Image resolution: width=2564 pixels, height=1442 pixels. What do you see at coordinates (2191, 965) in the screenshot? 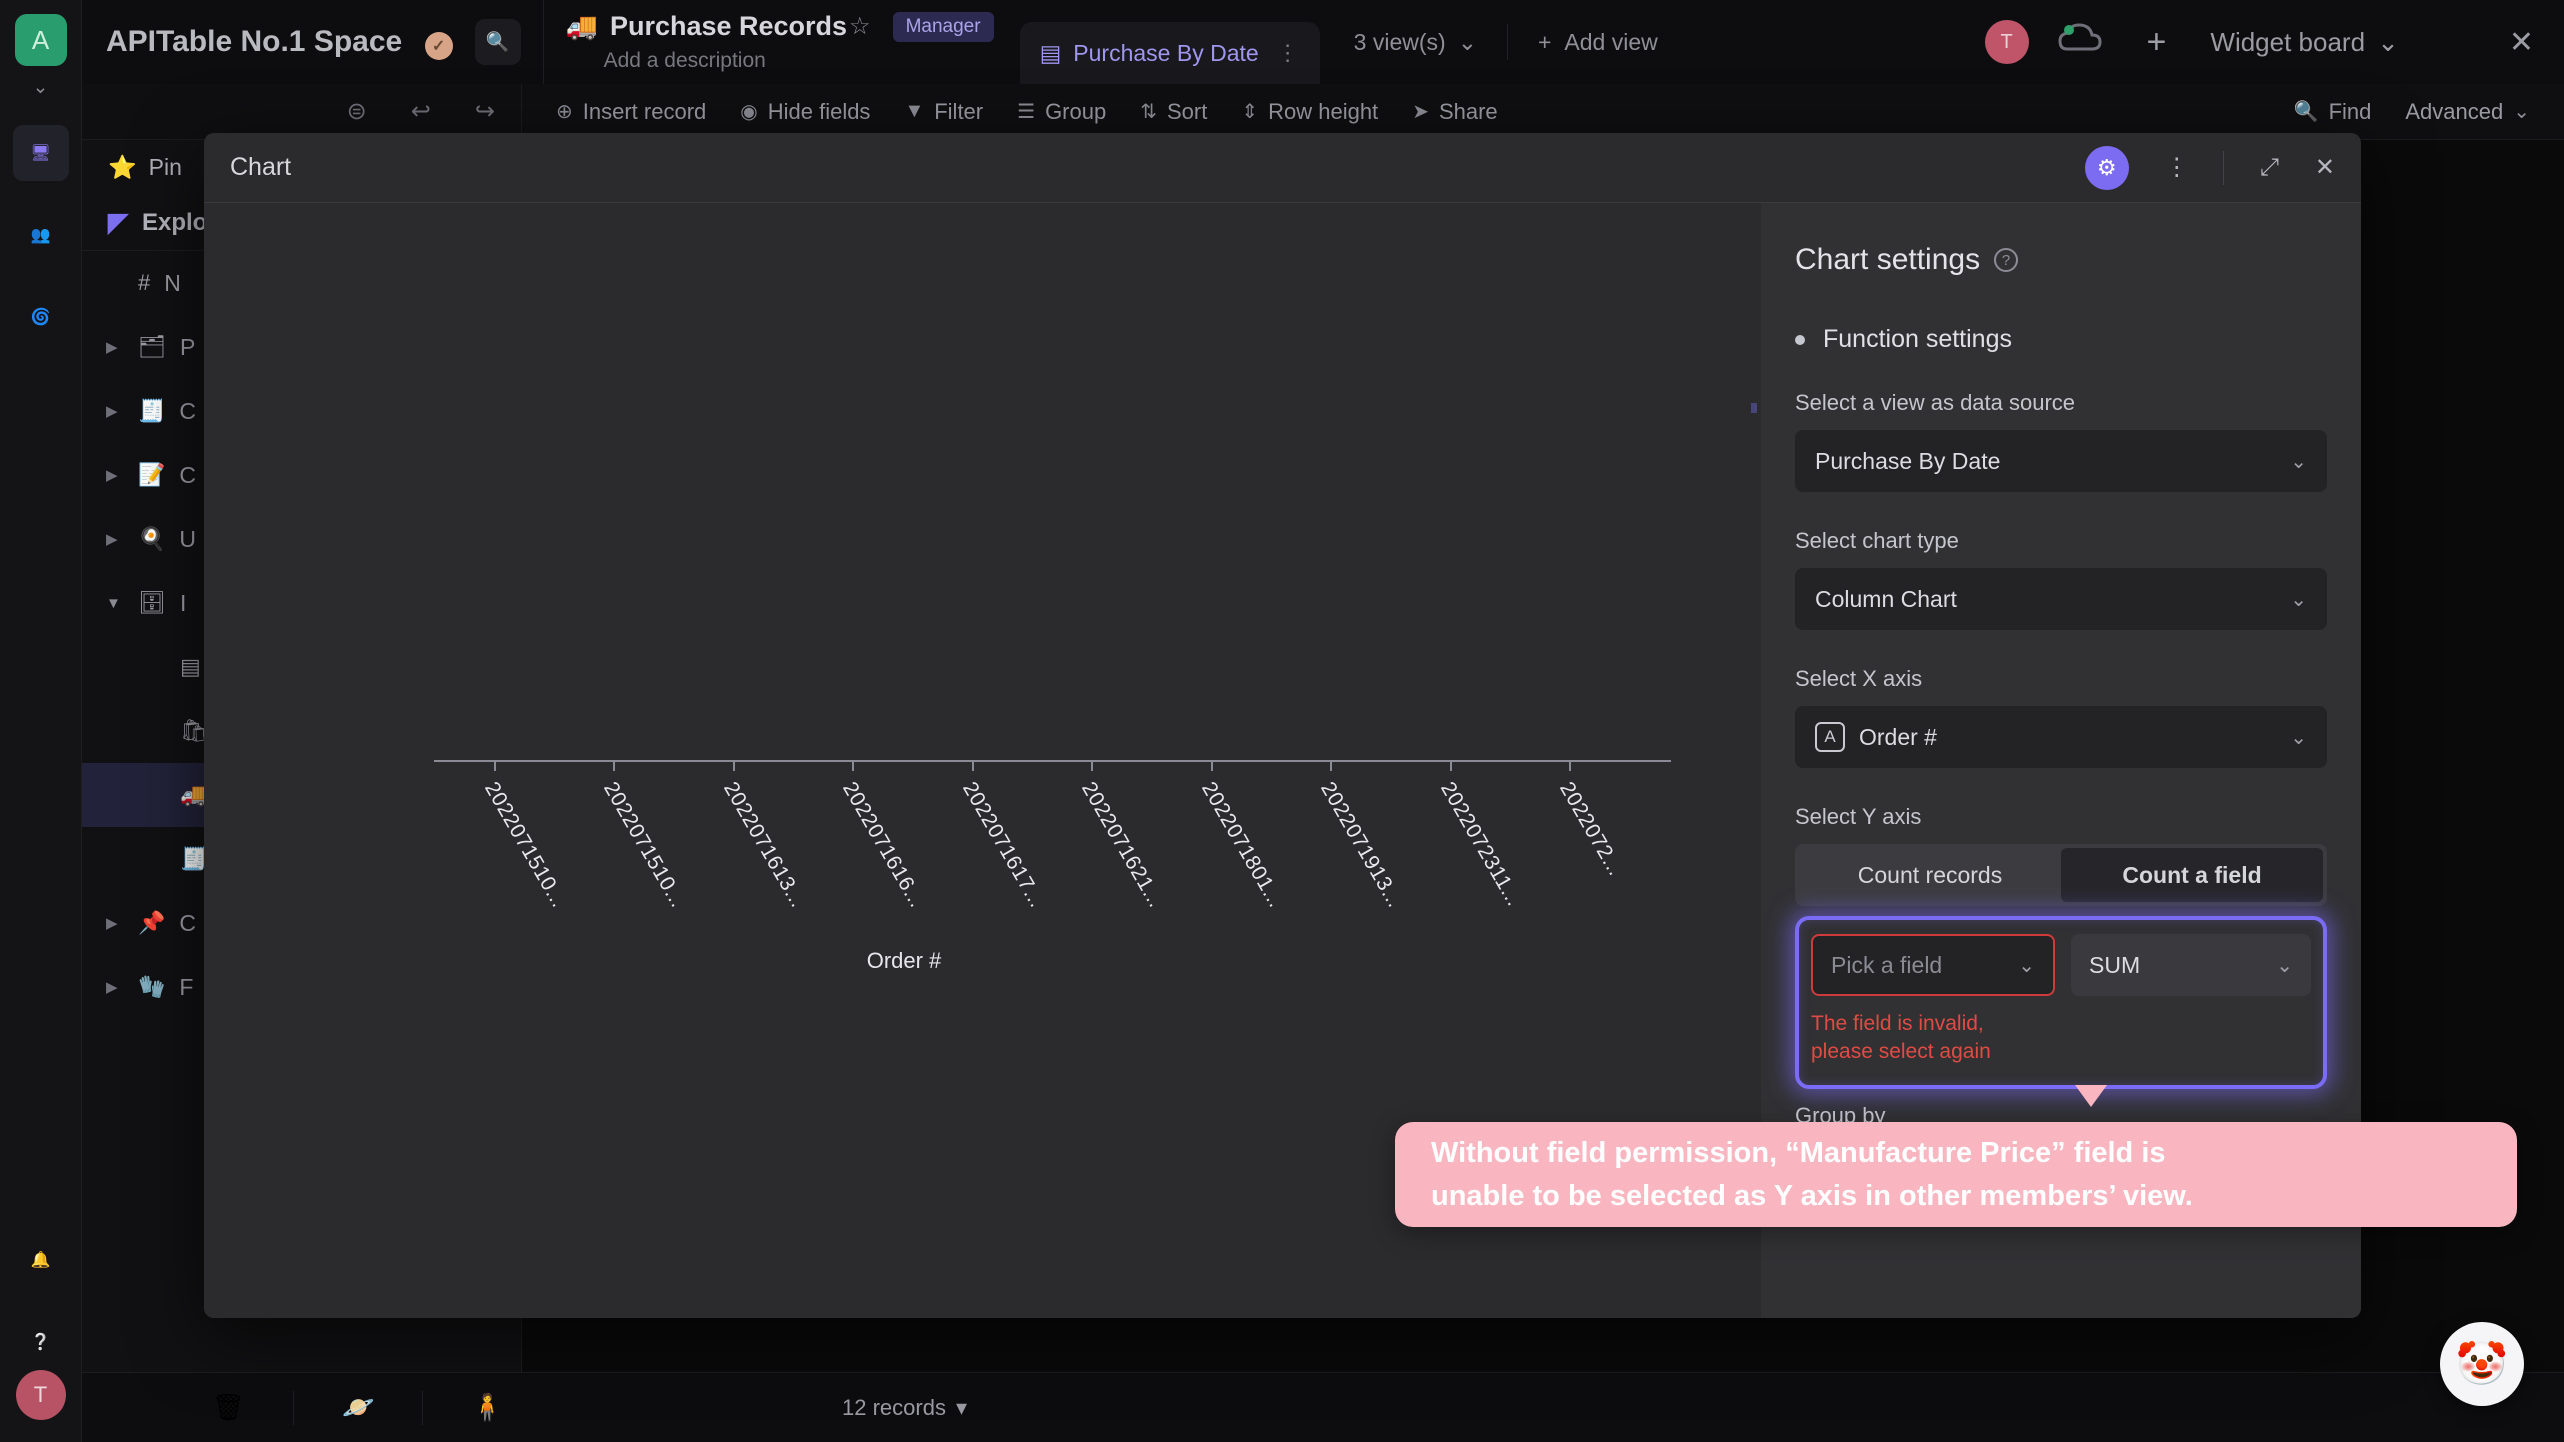
I see `aggregate-select: SUM ⌄` at bounding box center [2191, 965].